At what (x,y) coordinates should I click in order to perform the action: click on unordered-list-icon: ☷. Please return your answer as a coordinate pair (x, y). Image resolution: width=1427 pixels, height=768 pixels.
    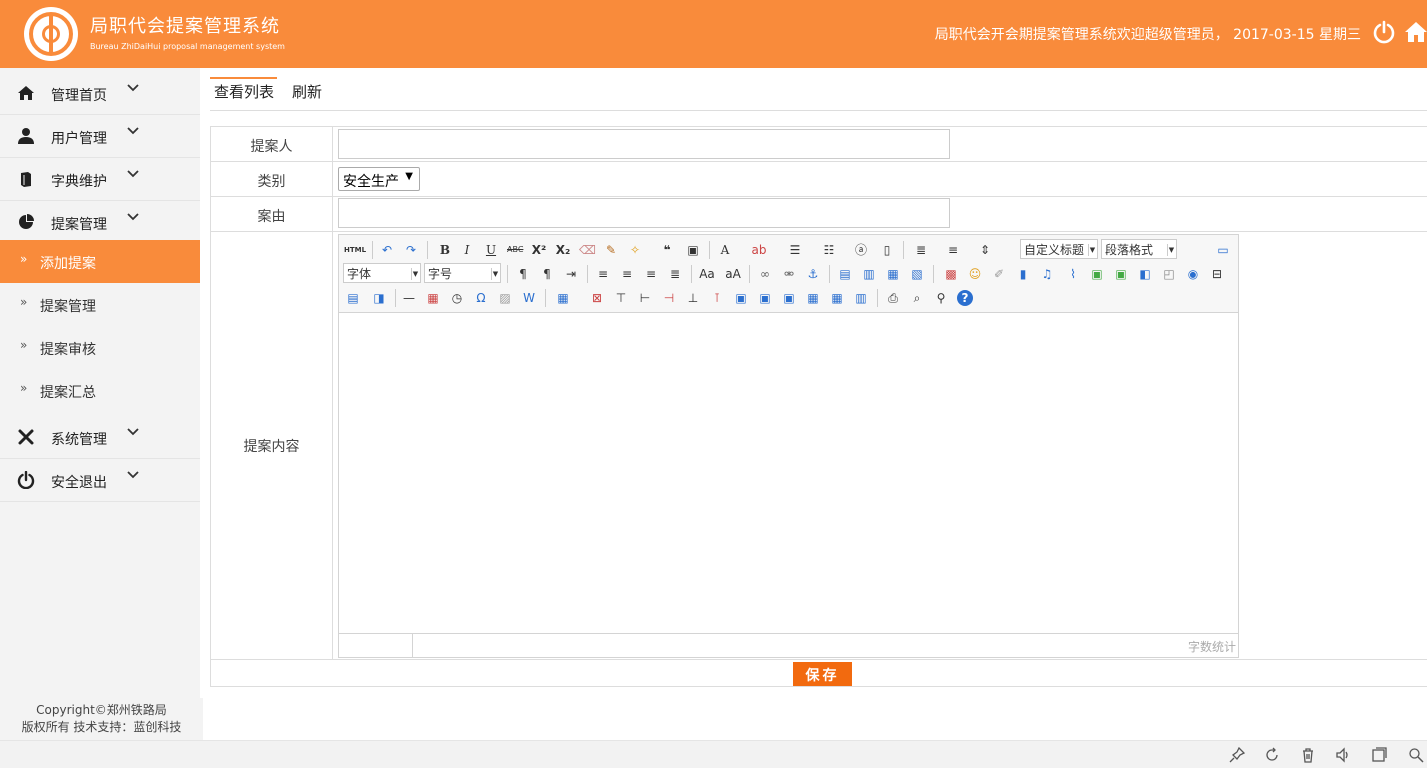
    Looking at the image, I should click on (829, 250).